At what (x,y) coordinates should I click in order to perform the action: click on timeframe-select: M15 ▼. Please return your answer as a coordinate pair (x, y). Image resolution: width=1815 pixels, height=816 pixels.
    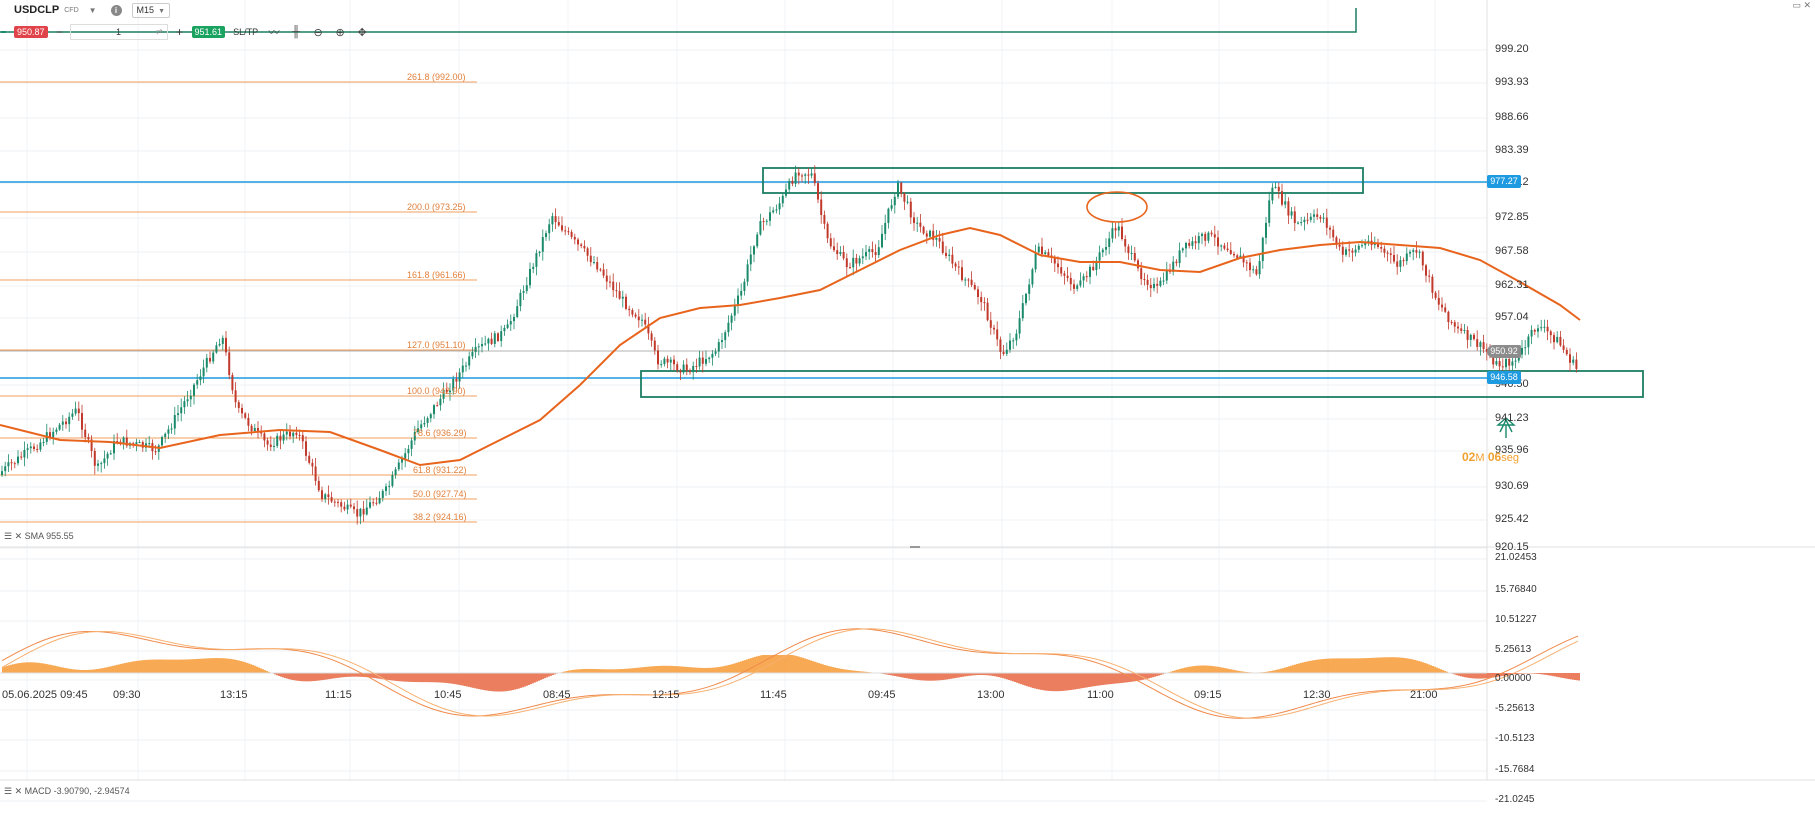
    Looking at the image, I should click on (150, 10).